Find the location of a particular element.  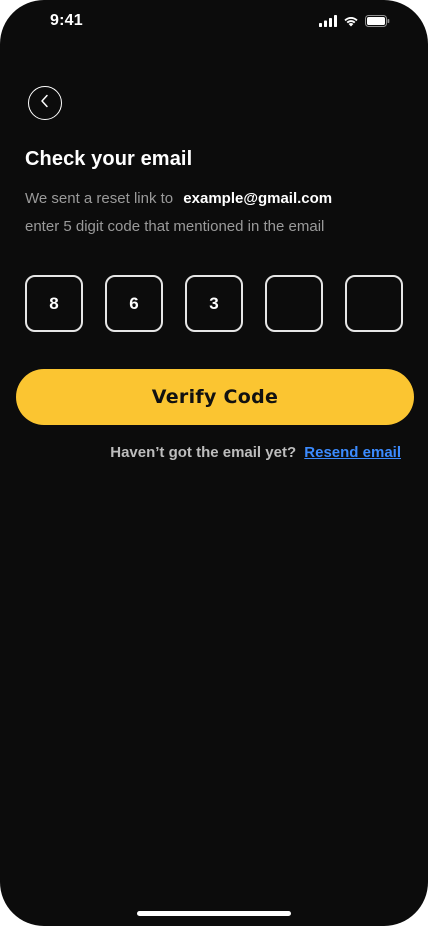

code-digit-1: 8 is located at coordinates (54, 303).